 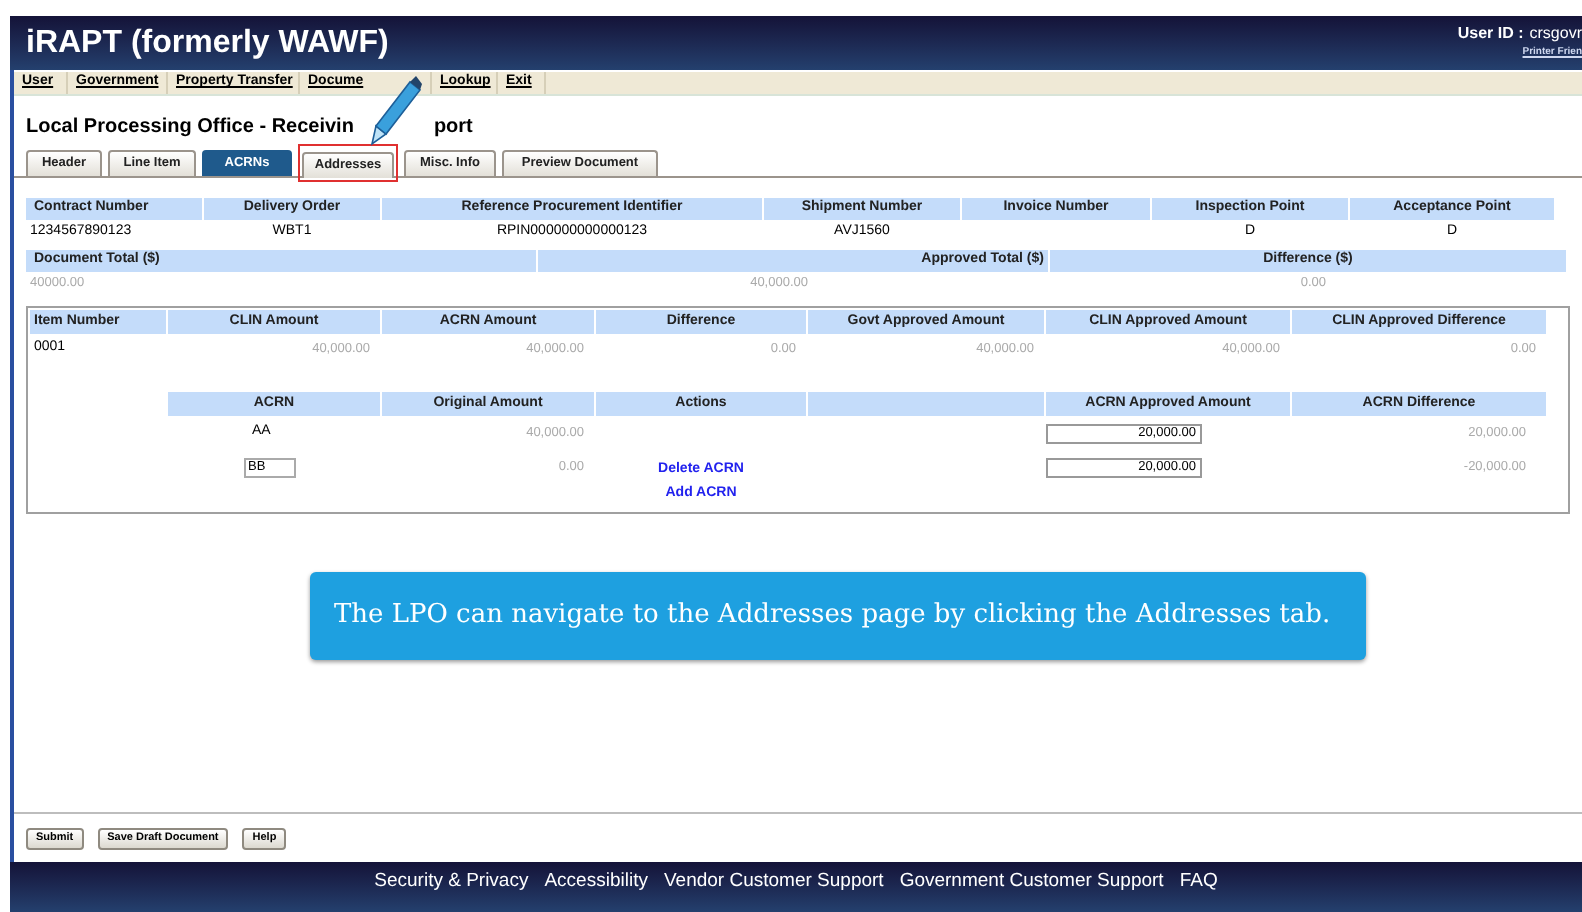 I want to click on page-title: port, so click(x=453, y=128).